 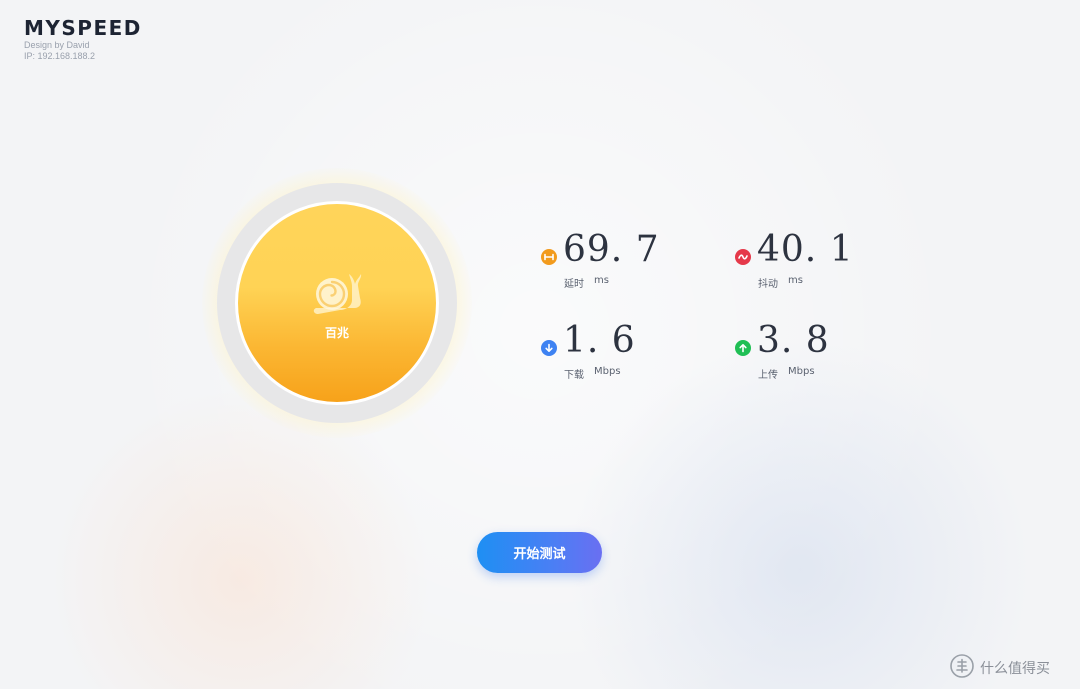 What do you see at coordinates (83, 28) in the screenshot?
I see `app-title: MYSPEED` at bounding box center [83, 28].